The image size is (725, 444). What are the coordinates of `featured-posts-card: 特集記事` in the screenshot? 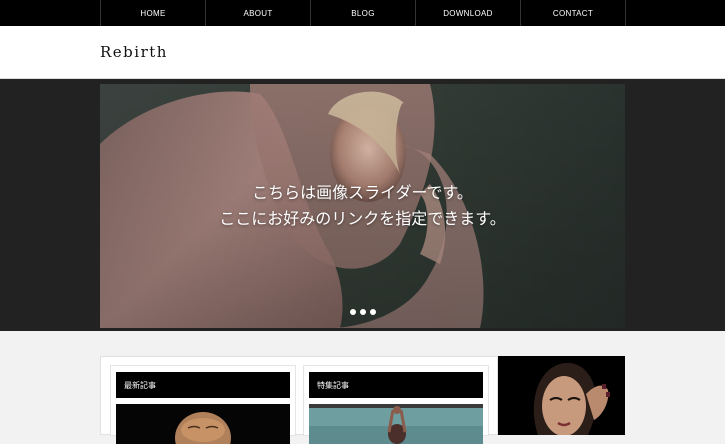 It's located at (396, 404).